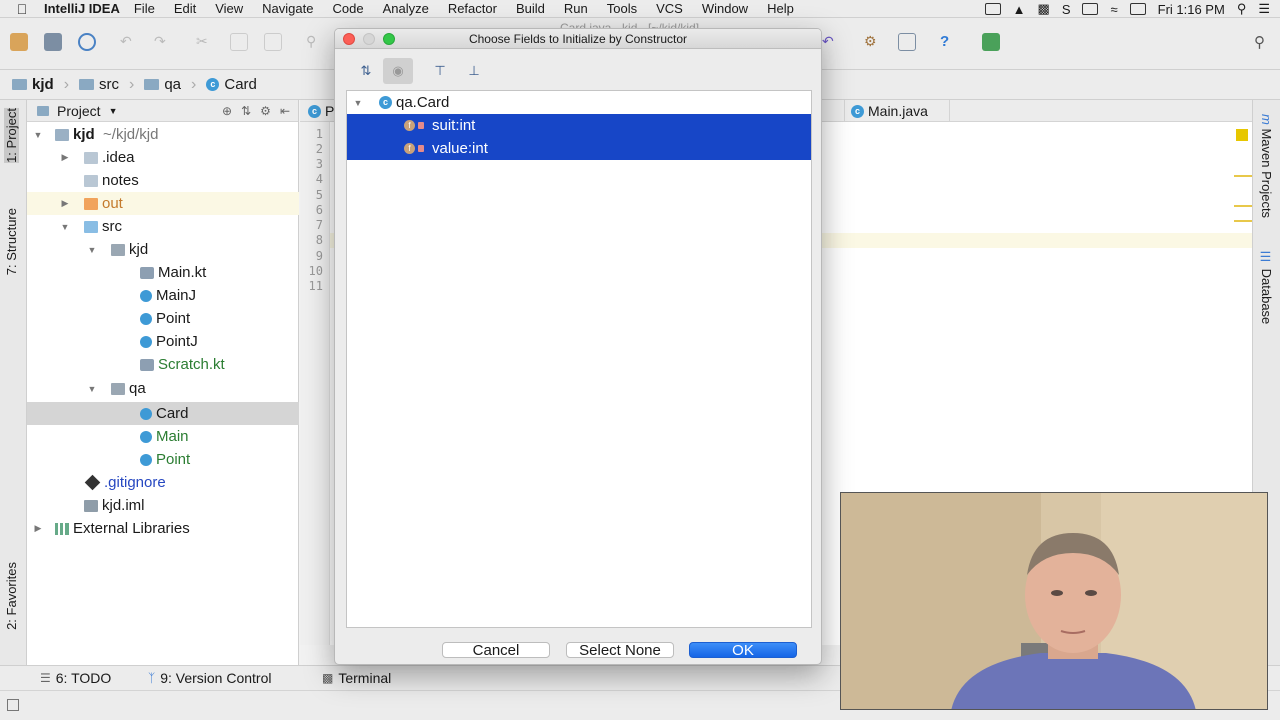 This screenshot has height=720, width=1280. What do you see at coordinates (163, 388) in the screenshot?
I see `tree-item-package-qa: ▼ qa` at bounding box center [163, 388].